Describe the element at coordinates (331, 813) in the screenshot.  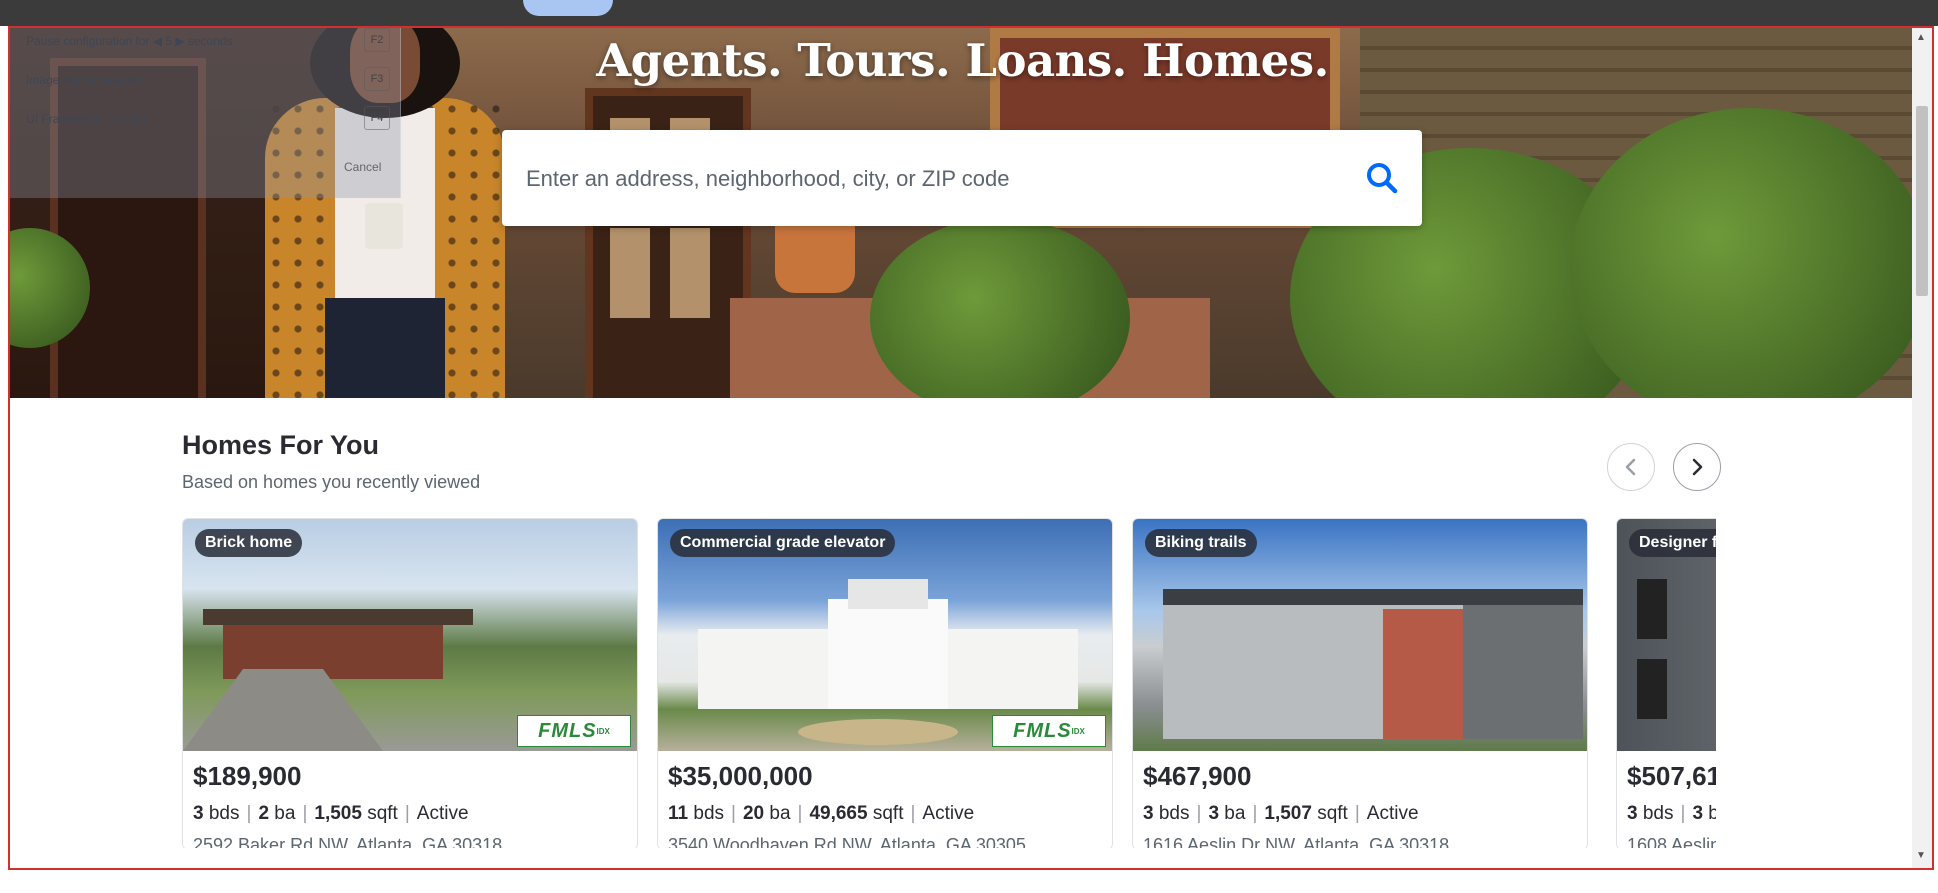
I see `listing-facts: 3 bds | 2 ba | 1,505 sqft | Active` at that location.